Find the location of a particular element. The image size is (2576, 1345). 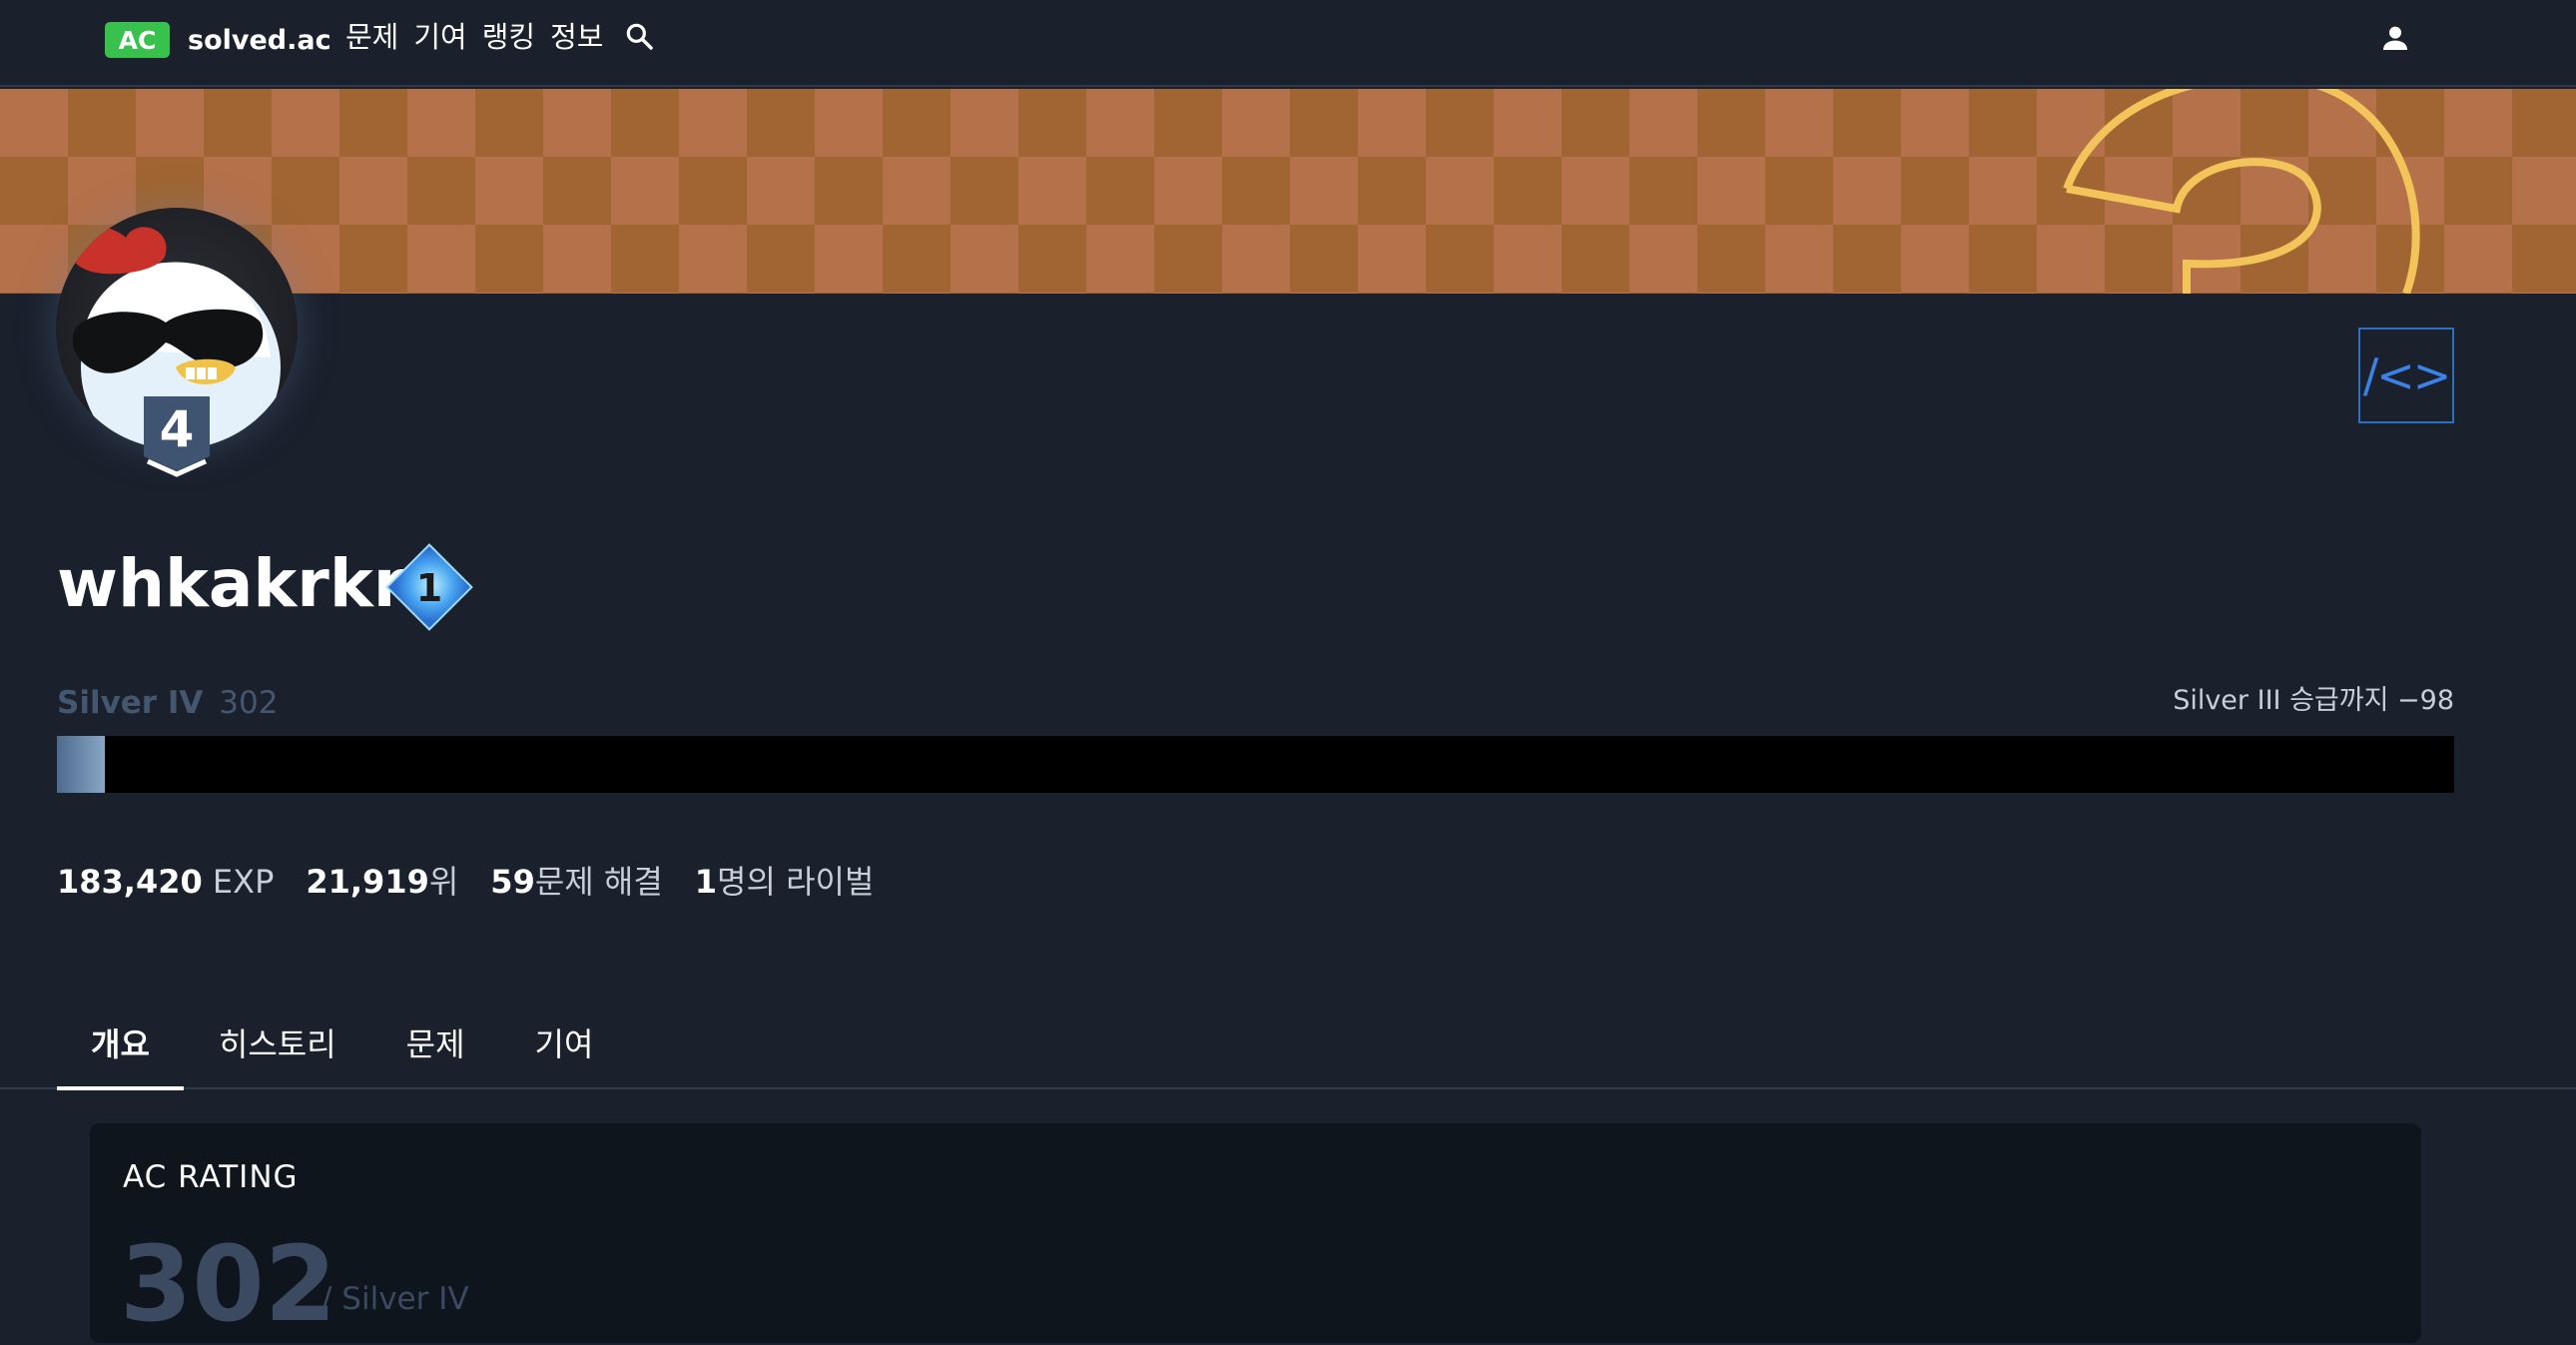

class-badge: 1 is located at coordinates (429, 589).